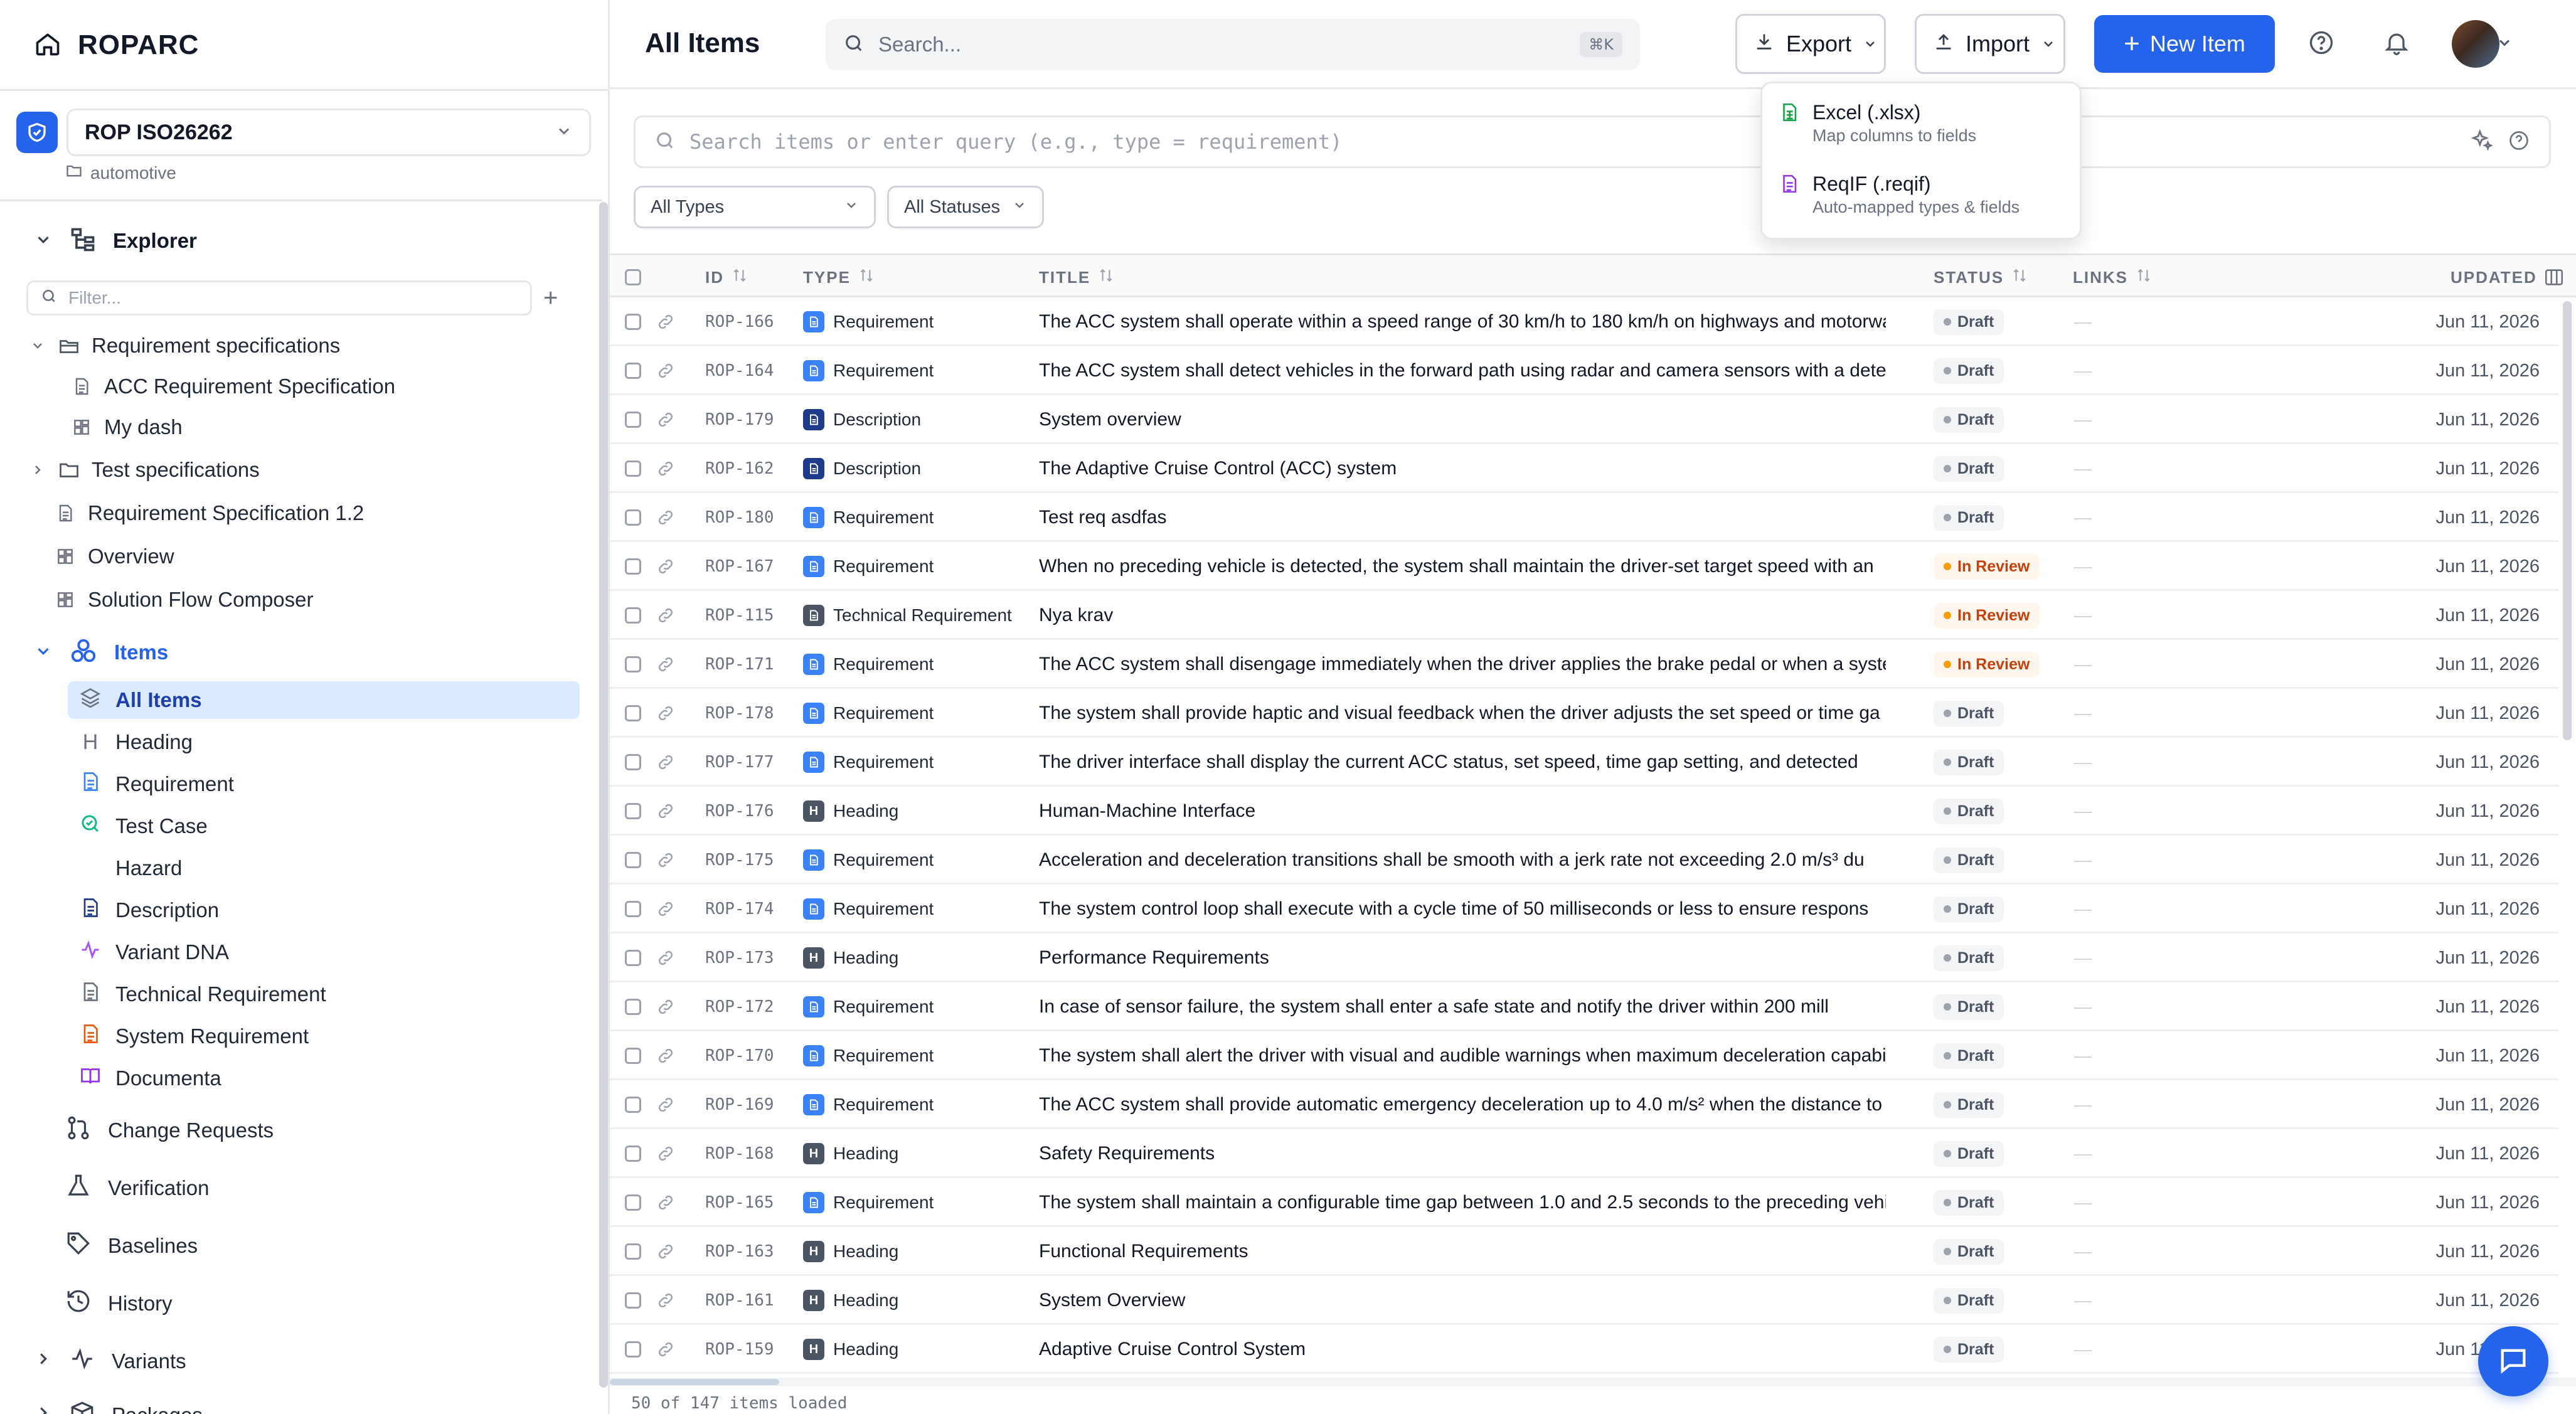 The width and height of the screenshot is (2576, 1414). I want to click on row-id: ROP-159, so click(740, 1349).